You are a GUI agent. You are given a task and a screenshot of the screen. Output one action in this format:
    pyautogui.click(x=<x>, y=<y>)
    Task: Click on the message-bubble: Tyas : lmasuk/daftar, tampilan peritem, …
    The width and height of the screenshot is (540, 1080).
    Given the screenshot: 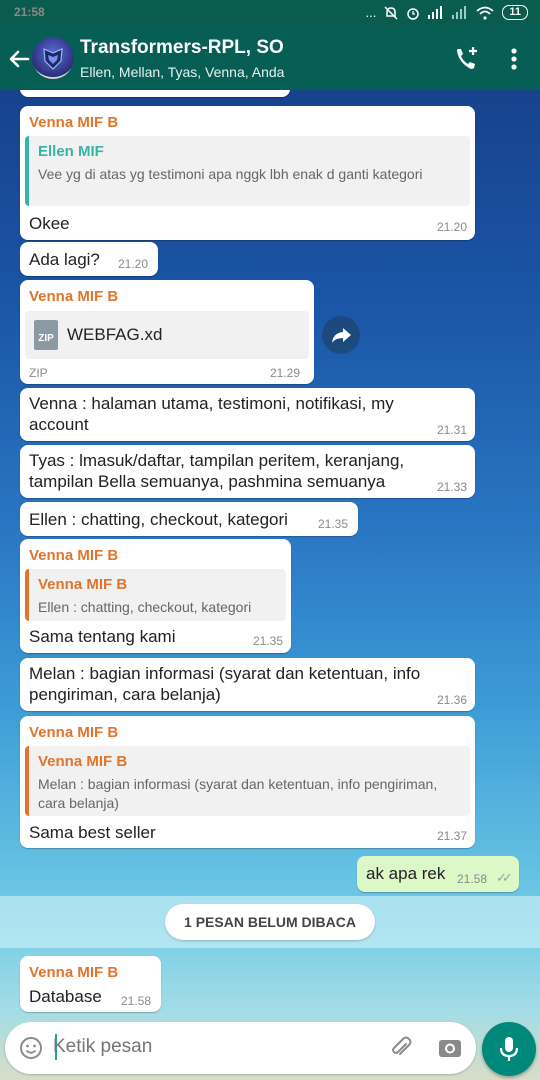 What is the action you would take?
    pyautogui.click(x=247, y=471)
    